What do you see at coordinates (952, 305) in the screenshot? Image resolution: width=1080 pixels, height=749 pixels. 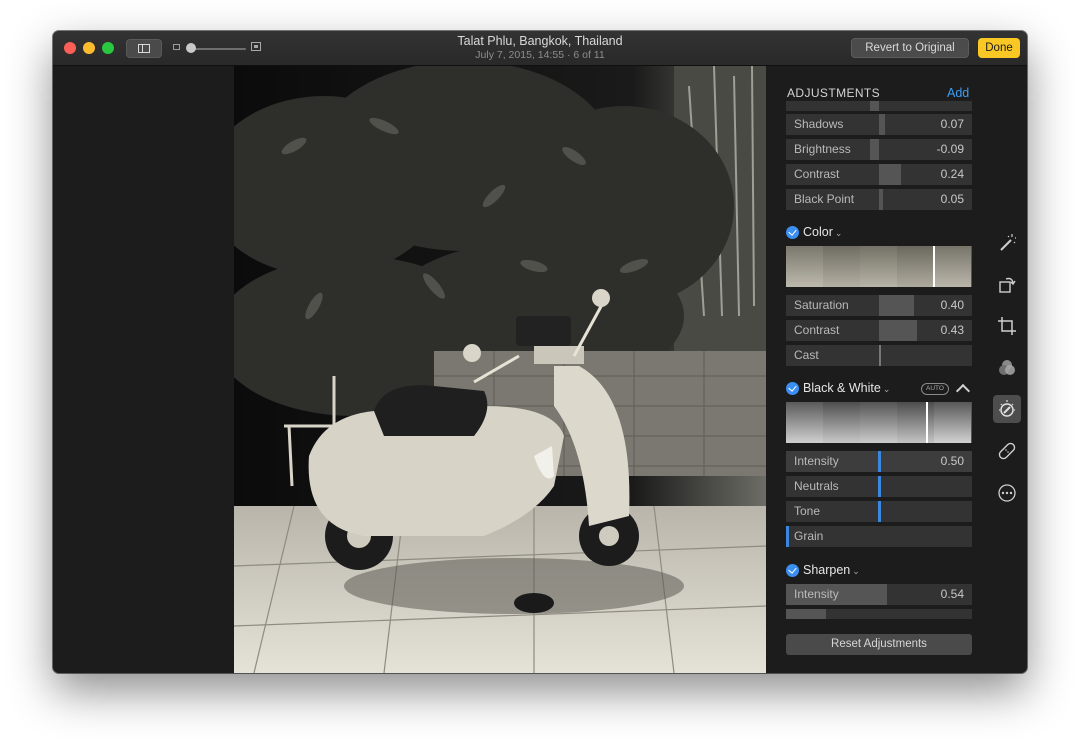 I see `slider-value: 0.40` at bounding box center [952, 305].